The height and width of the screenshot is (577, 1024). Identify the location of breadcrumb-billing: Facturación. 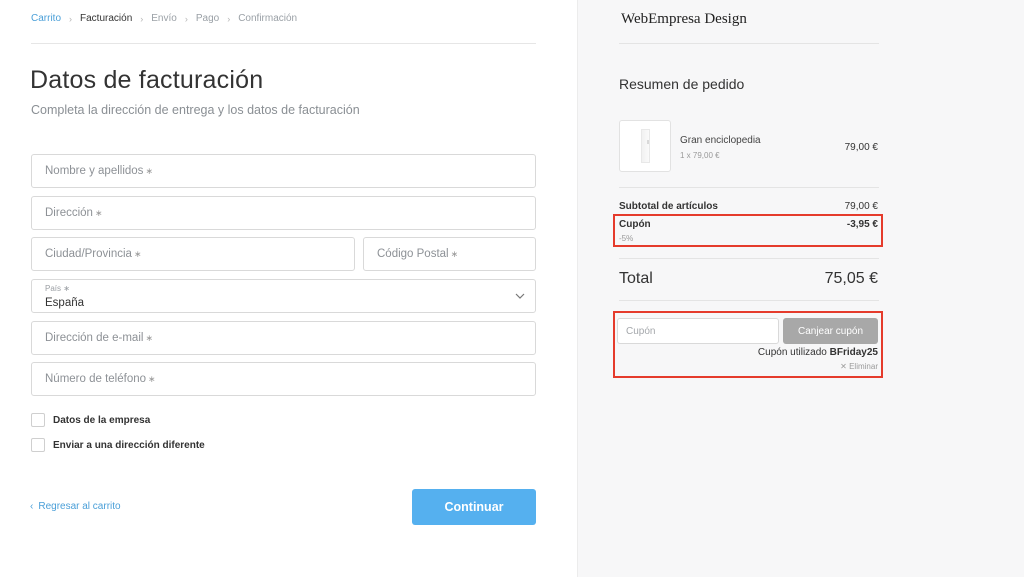
(106, 18).